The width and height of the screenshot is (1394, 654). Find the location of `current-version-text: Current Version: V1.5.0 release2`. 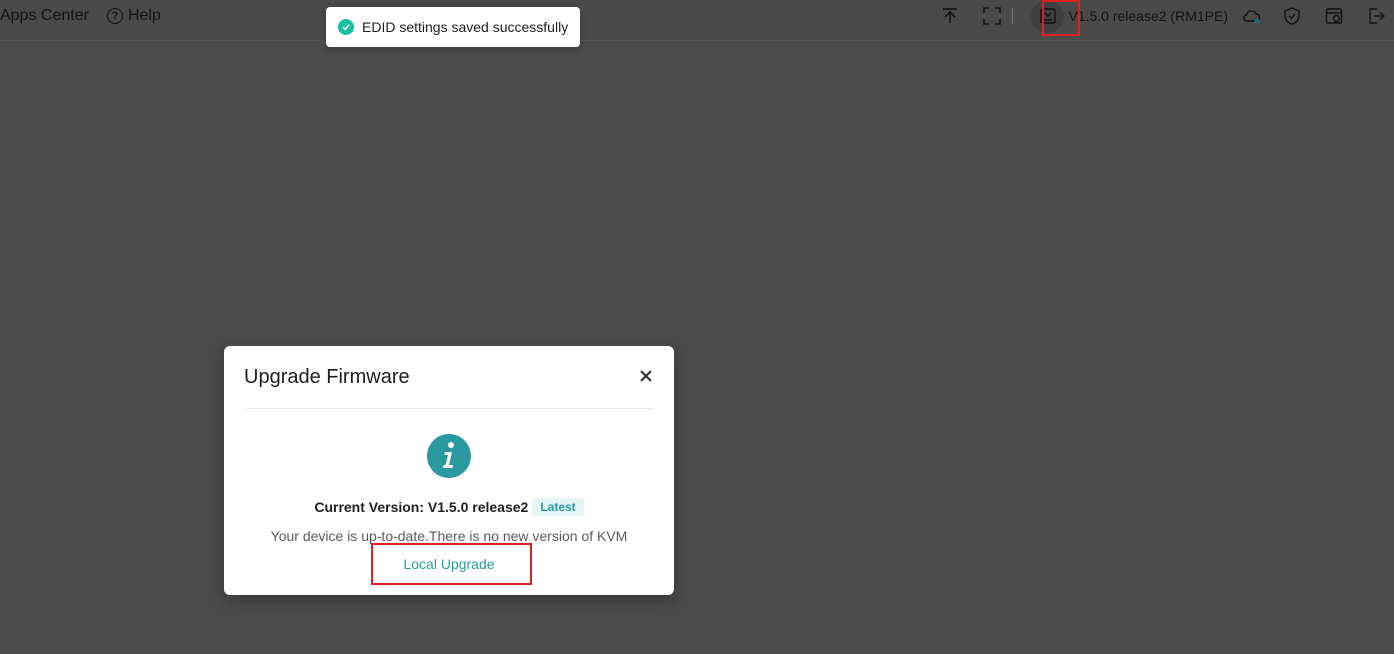

current-version-text: Current Version: V1.5.0 release2 is located at coordinates (421, 507).